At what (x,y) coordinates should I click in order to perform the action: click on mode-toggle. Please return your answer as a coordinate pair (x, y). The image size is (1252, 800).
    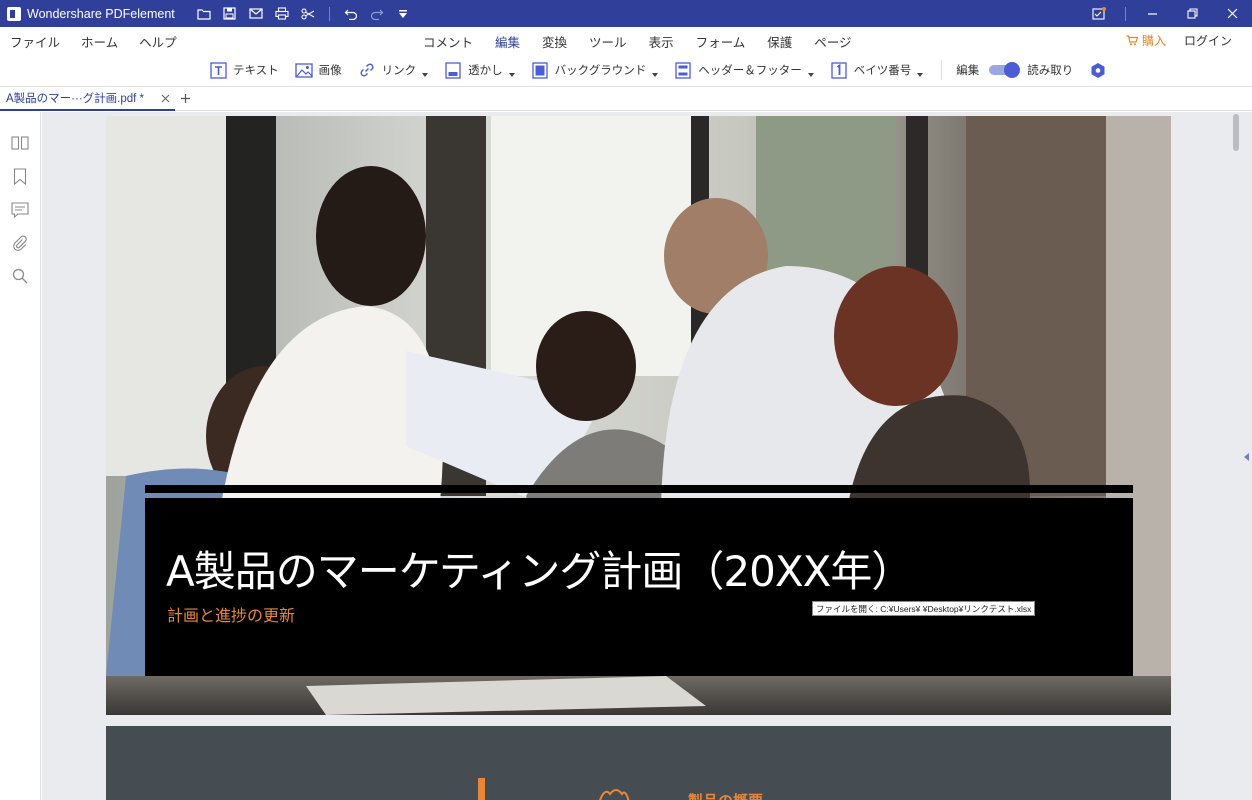
    Looking at the image, I should click on (1005, 70).